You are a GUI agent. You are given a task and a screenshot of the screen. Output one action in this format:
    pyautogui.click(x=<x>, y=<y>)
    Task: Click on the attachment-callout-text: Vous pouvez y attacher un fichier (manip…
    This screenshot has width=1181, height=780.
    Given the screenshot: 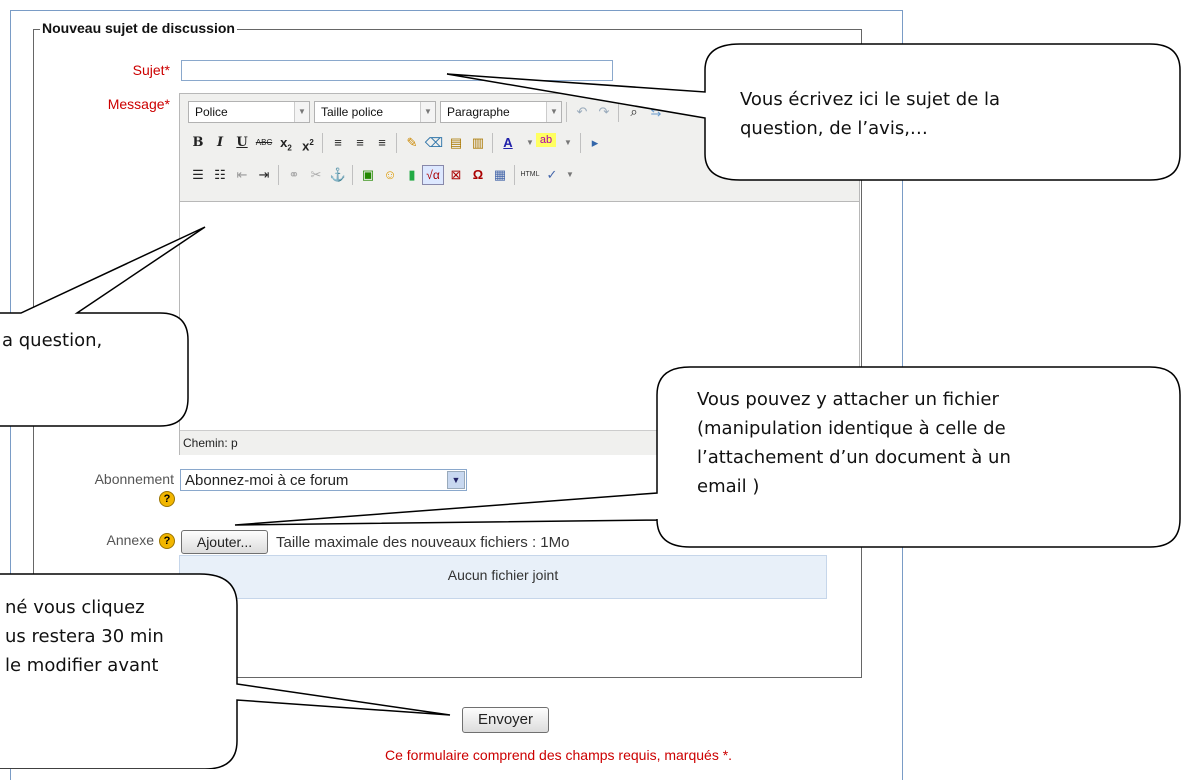 What is the action you would take?
    pyautogui.click(x=854, y=443)
    